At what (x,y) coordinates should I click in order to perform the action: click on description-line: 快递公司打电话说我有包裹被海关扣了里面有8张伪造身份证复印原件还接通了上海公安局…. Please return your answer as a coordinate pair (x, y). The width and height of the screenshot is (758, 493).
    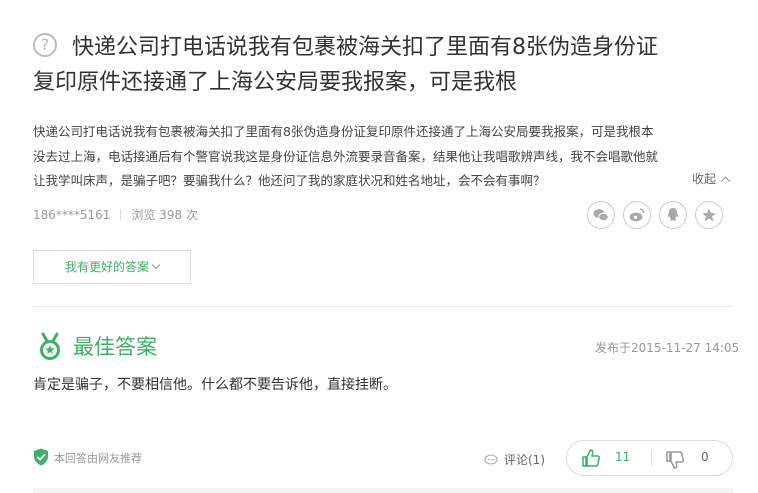
    Looking at the image, I should click on (343, 131).